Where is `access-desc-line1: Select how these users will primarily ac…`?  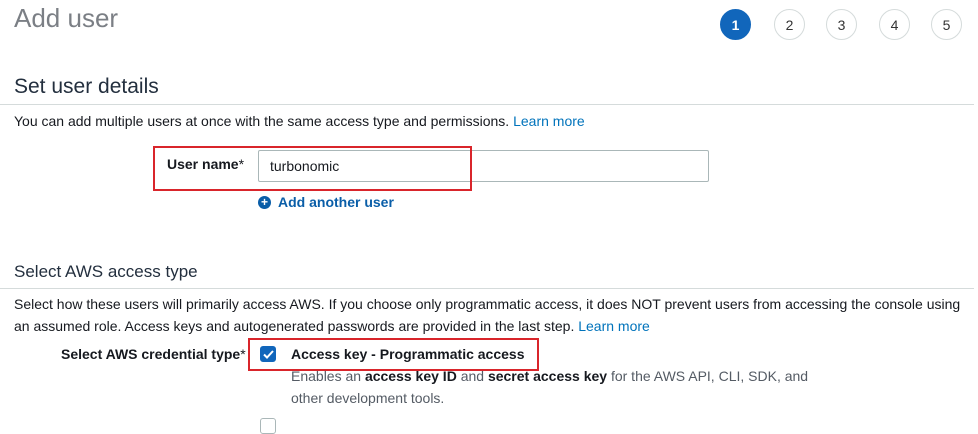 access-desc-line1: Select how these users will primarily ac… is located at coordinates (487, 304).